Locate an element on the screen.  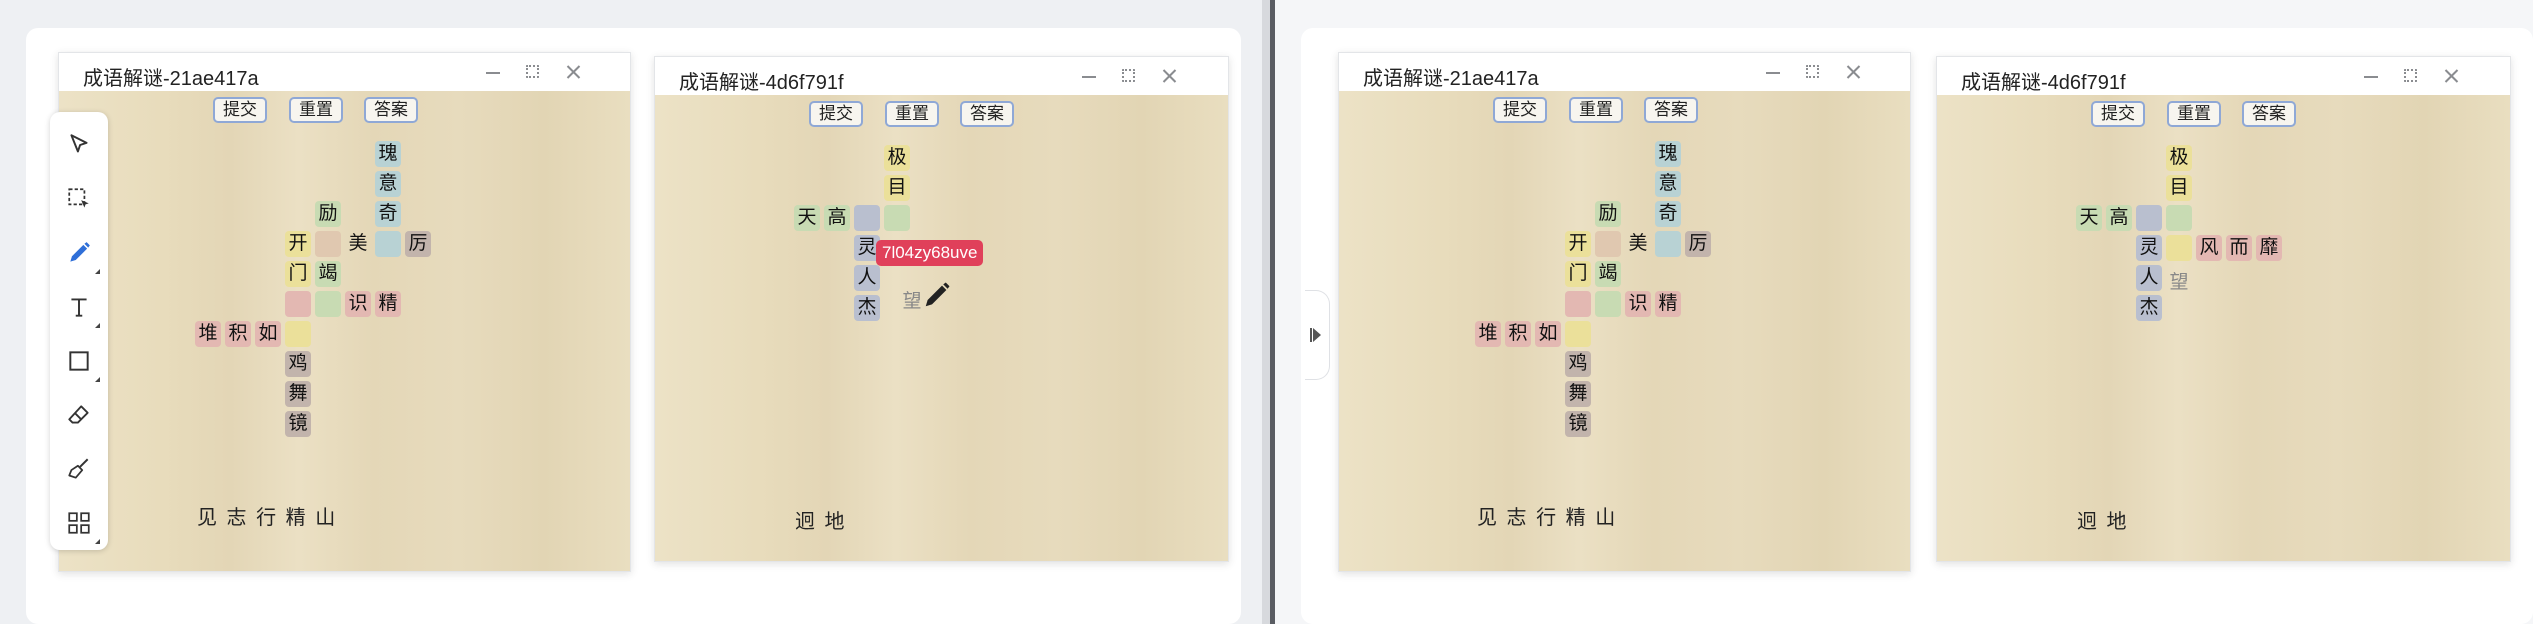
grid-cell: 舞 is located at coordinates (298, 394).